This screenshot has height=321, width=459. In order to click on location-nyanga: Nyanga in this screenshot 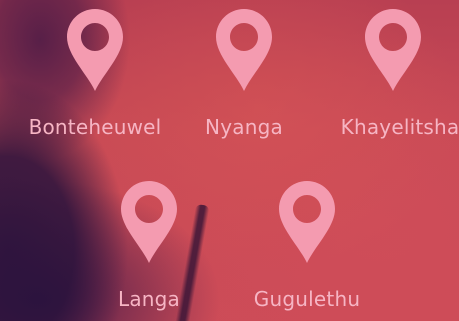, I will do `click(244, 73)`.